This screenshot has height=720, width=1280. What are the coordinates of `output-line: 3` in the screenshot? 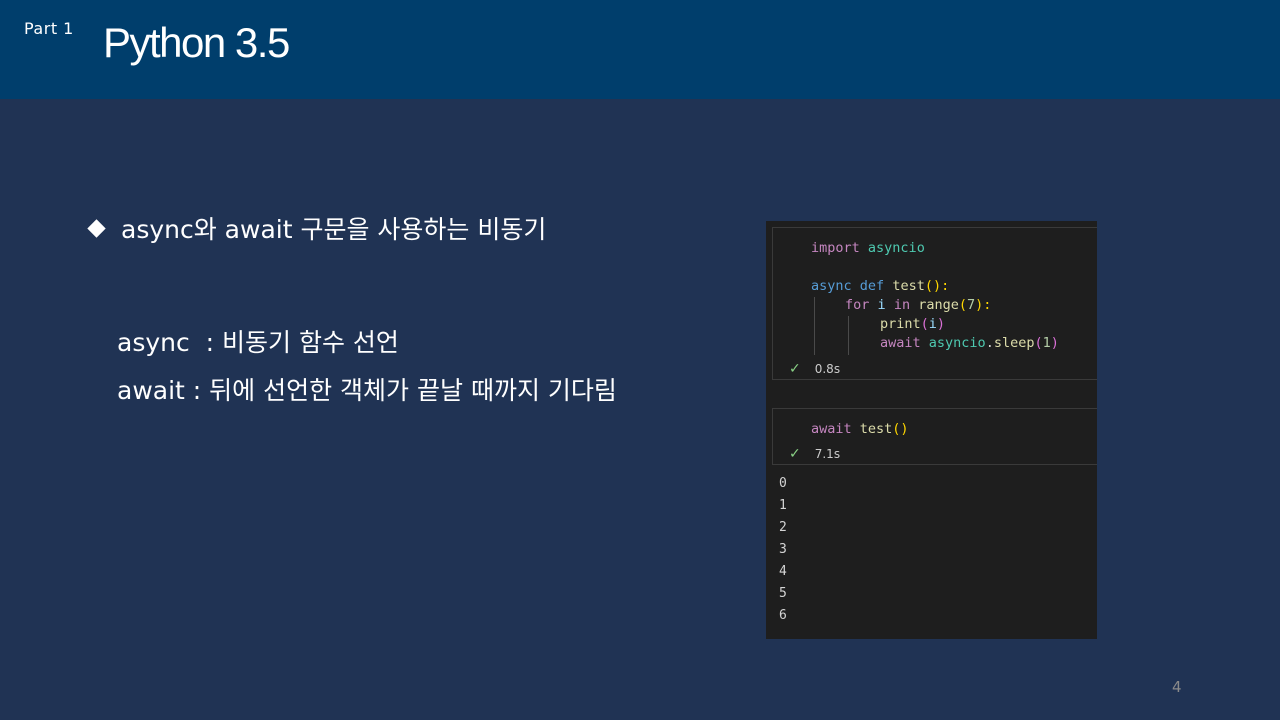 It's located at (783, 549).